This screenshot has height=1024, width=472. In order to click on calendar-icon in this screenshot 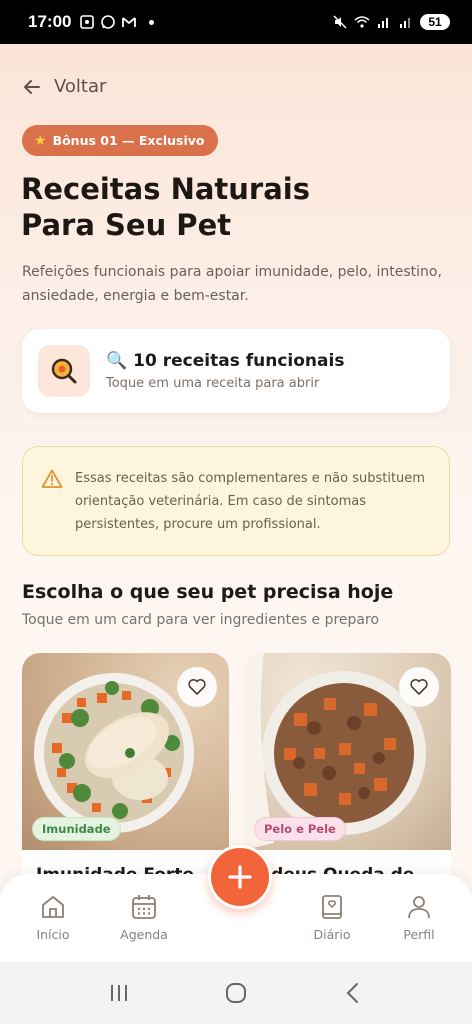, I will do `click(144, 907)`.